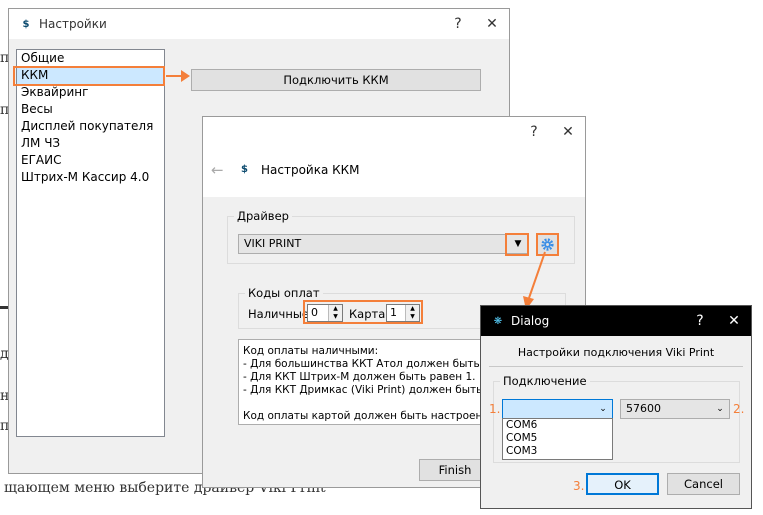 This screenshot has width=763, height=515. What do you see at coordinates (530, 321) in the screenshot?
I see `dialog-title: Dialog` at bounding box center [530, 321].